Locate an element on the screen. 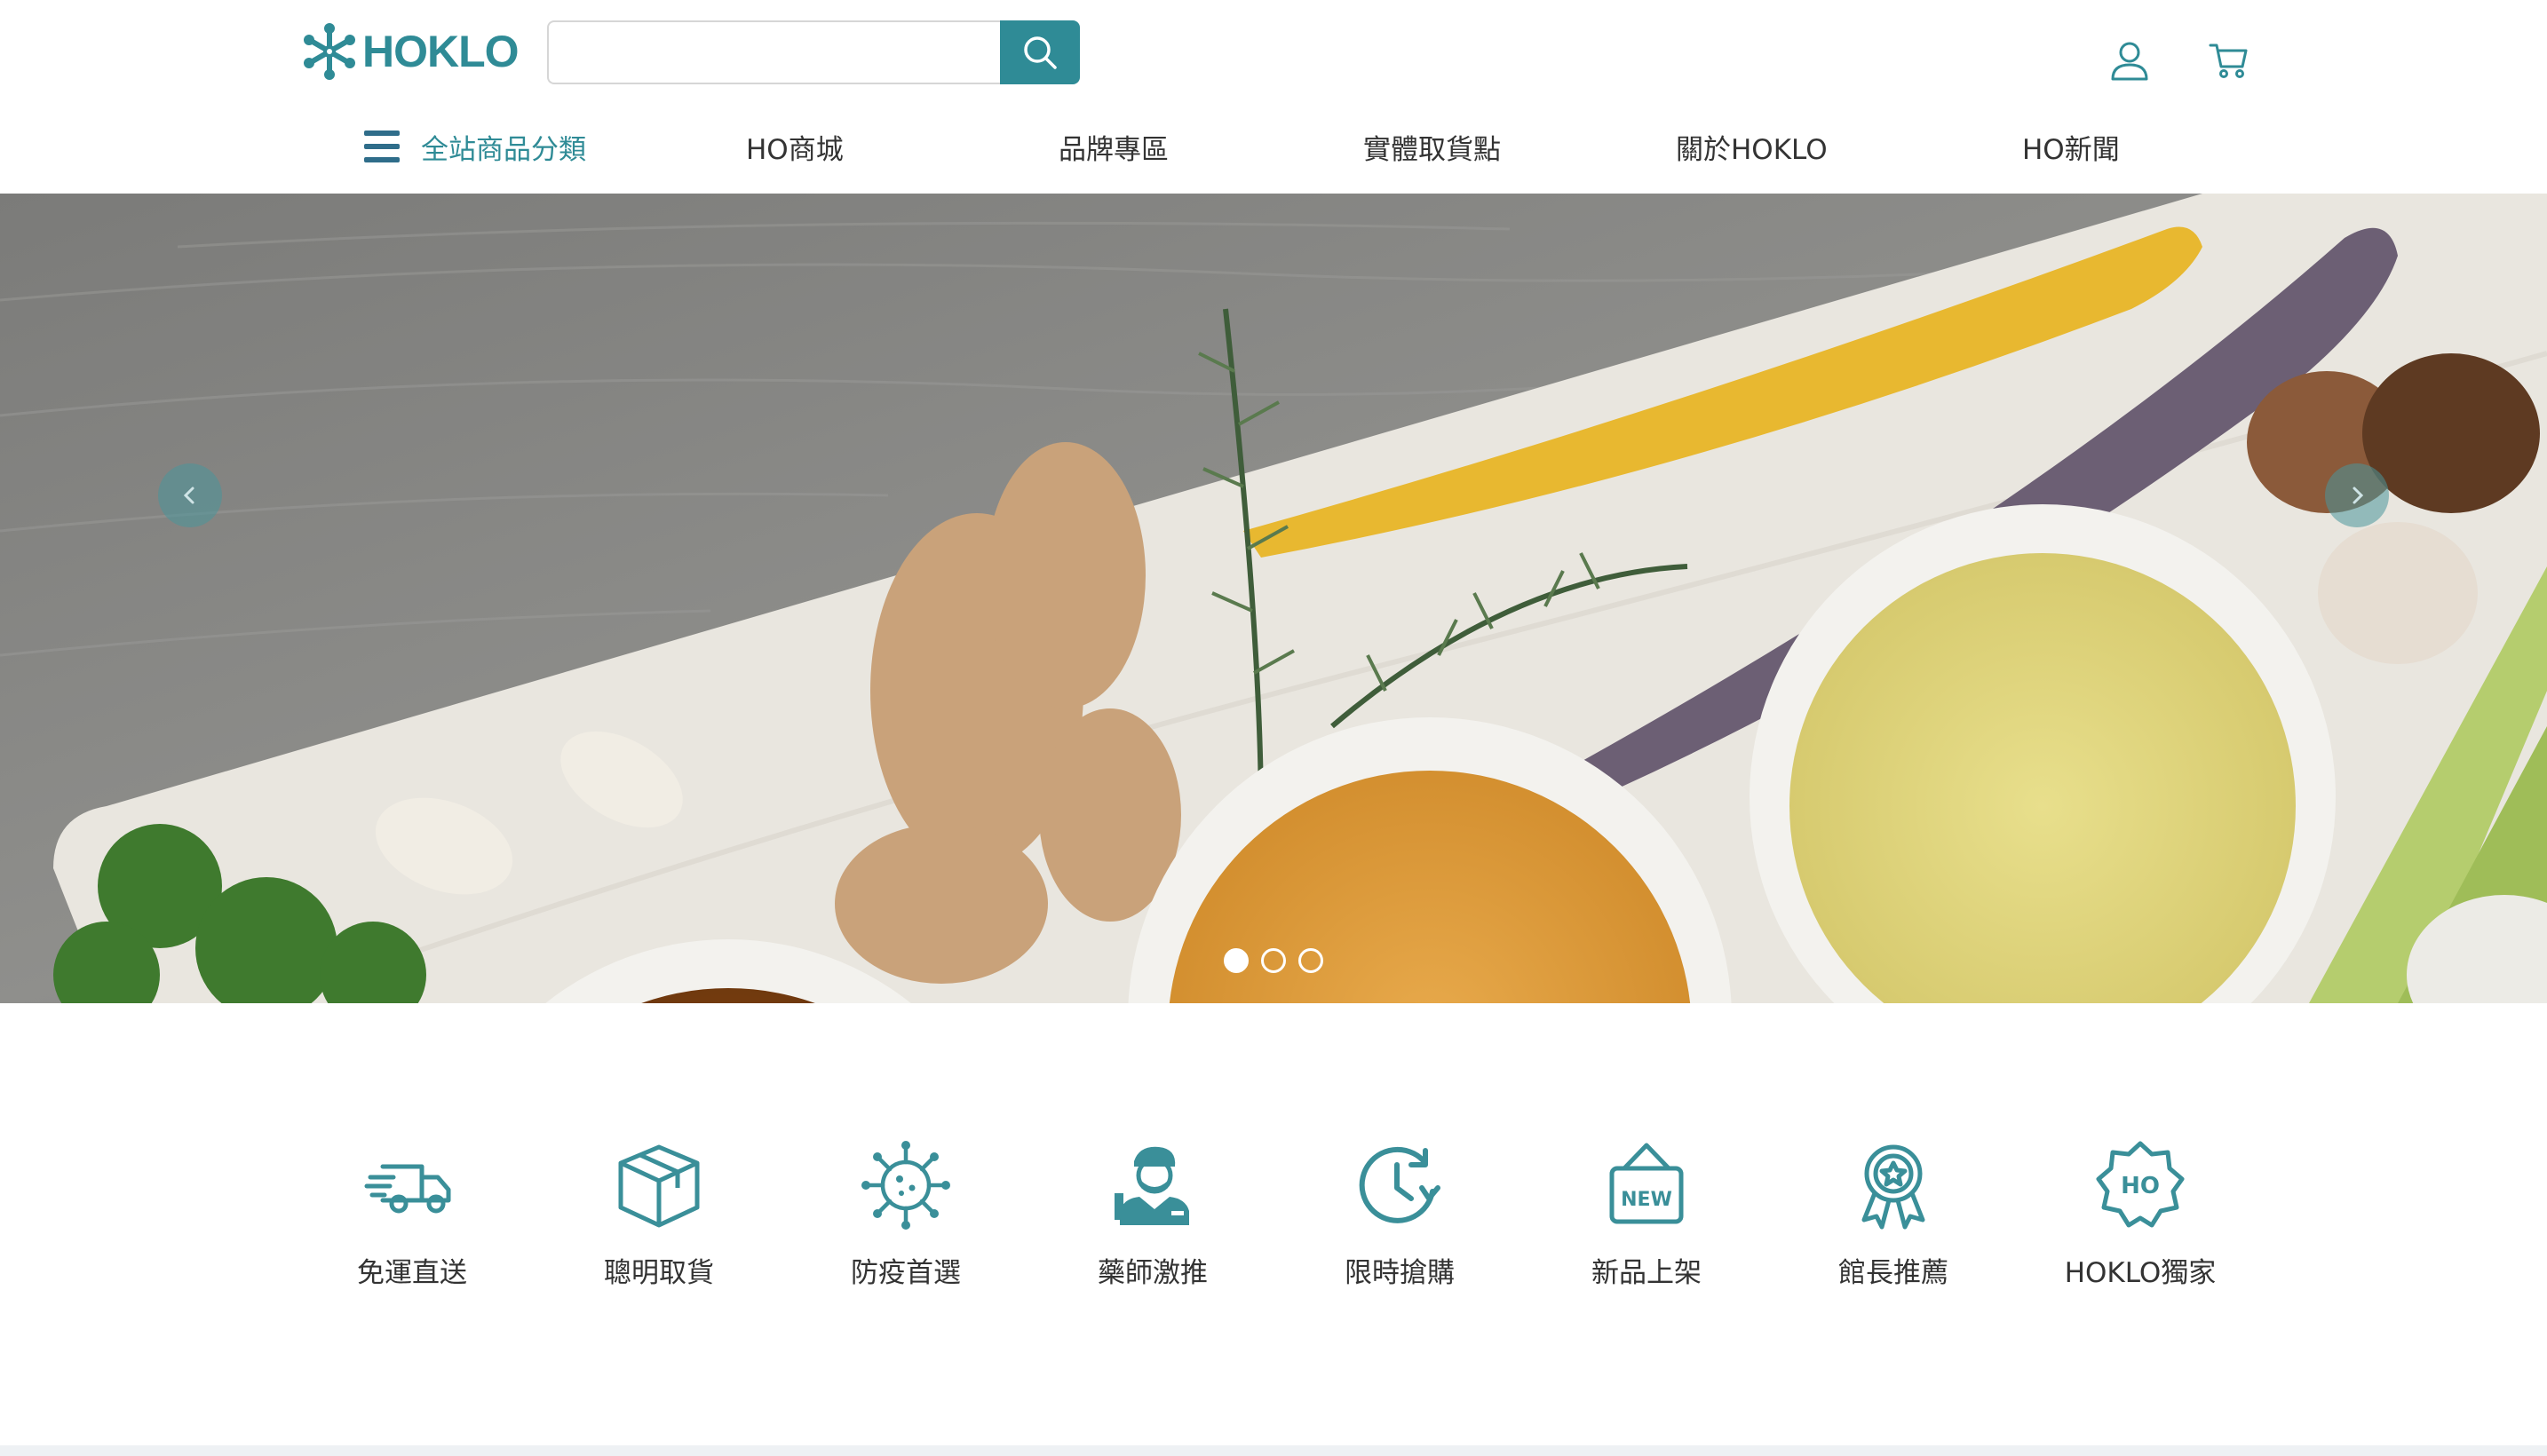 This screenshot has height=1456, width=2547. ho-badge-icon: HO is located at coordinates (2140, 1184).